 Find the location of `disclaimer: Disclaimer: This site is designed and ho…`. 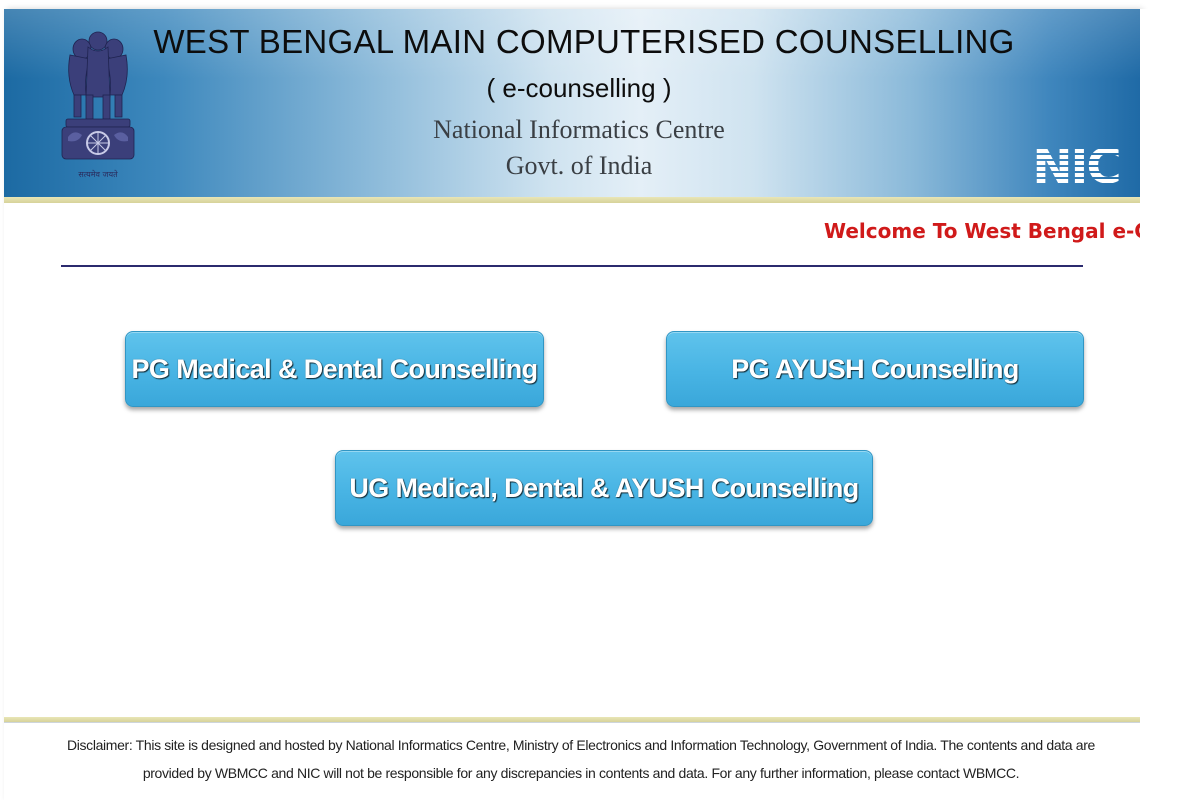

disclaimer: Disclaimer: This site is designed and ho… is located at coordinates (572, 759).